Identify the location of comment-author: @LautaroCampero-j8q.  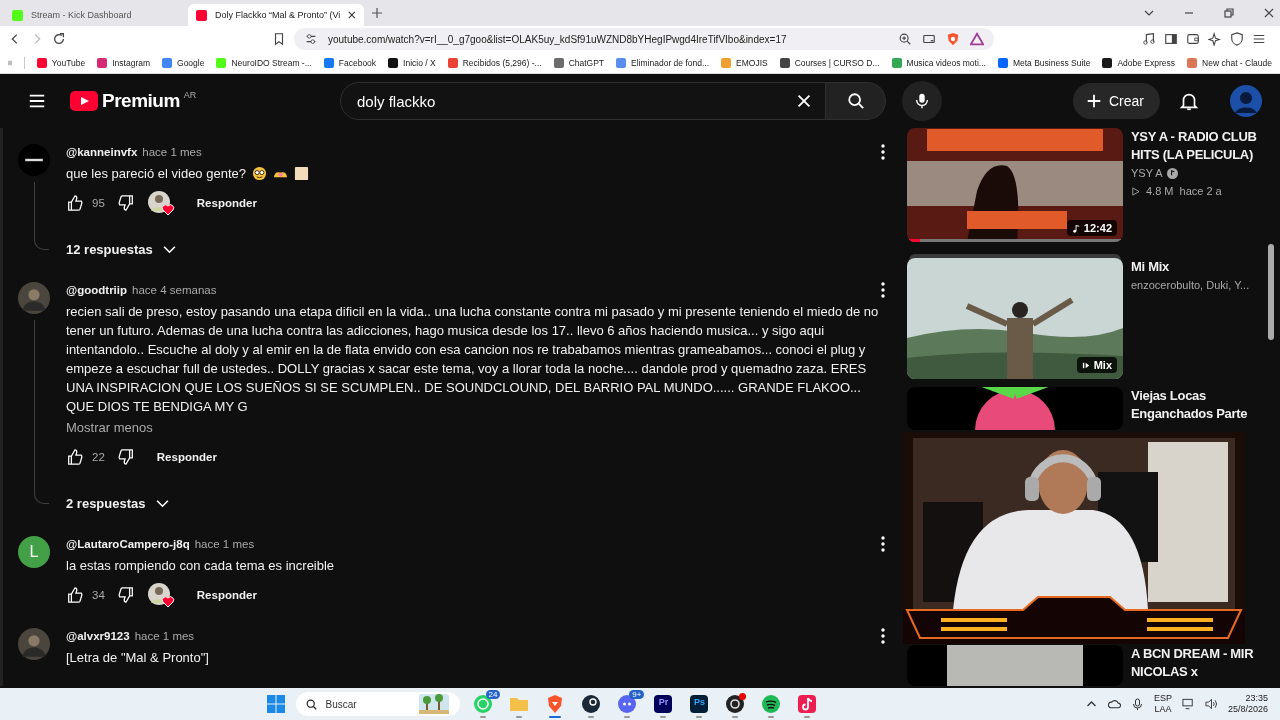
(128, 544).